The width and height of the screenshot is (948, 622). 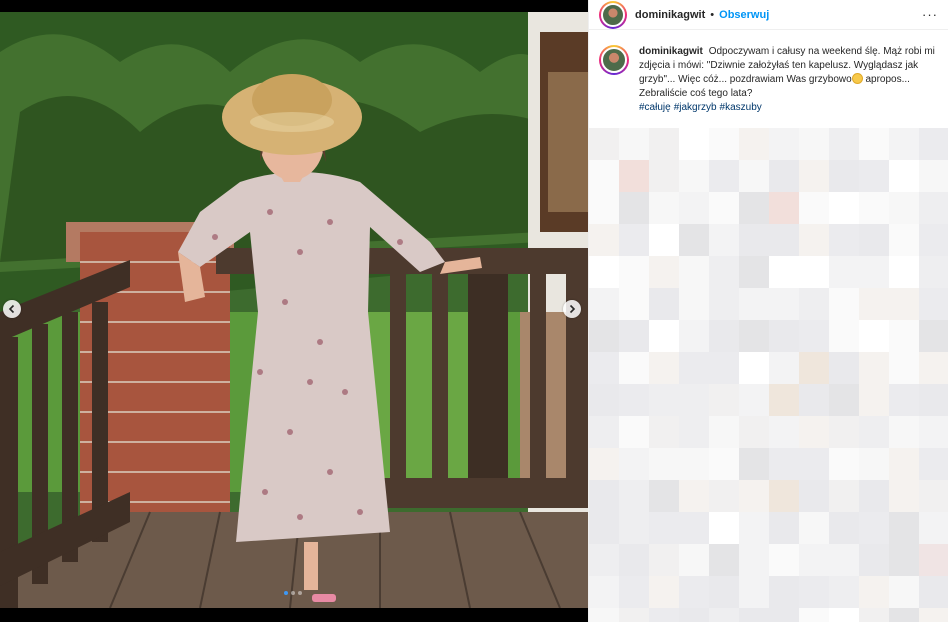 I want to click on caption-username: dominikagwit, so click(x=671, y=51).